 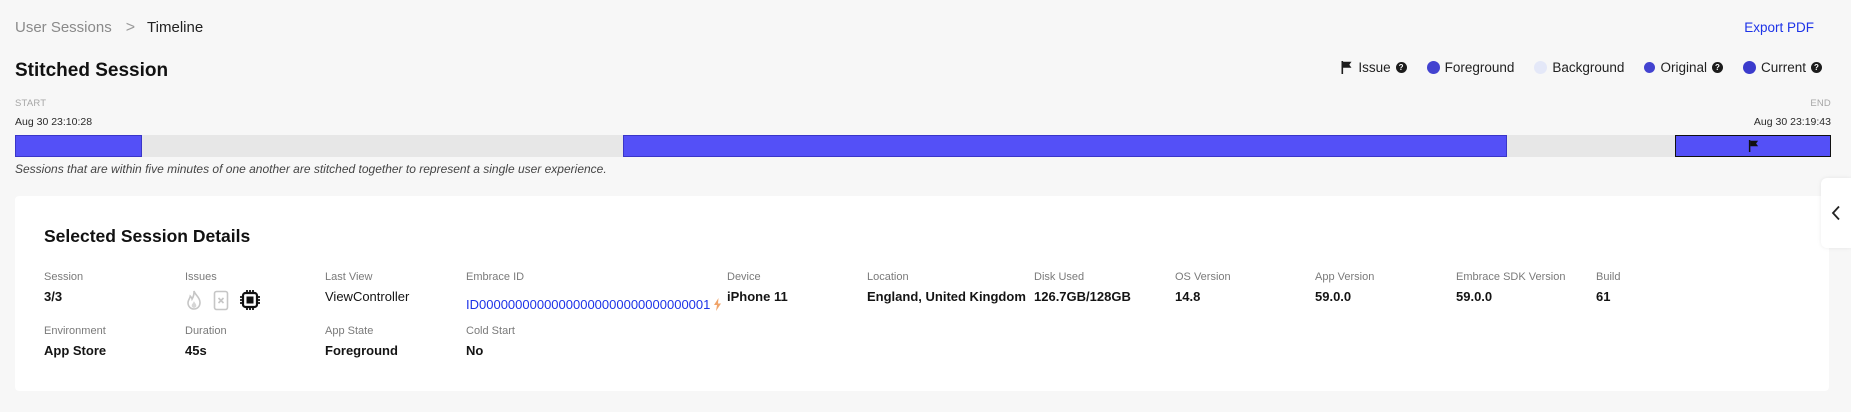 What do you see at coordinates (92, 70) in the screenshot?
I see `page-title: Stitched Session` at bounding box center [92, 70].